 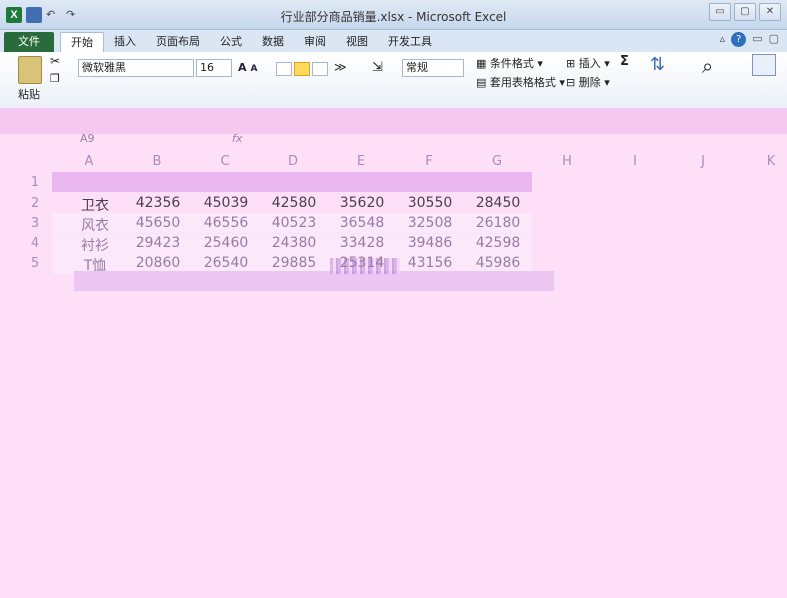 I want to click on ribbon-tabs: 文件 开始 插入 页面布局 公式 数据 审阅 视图 开发工具 ▵ ? ▭ ▢, so click(x=393, y=41).